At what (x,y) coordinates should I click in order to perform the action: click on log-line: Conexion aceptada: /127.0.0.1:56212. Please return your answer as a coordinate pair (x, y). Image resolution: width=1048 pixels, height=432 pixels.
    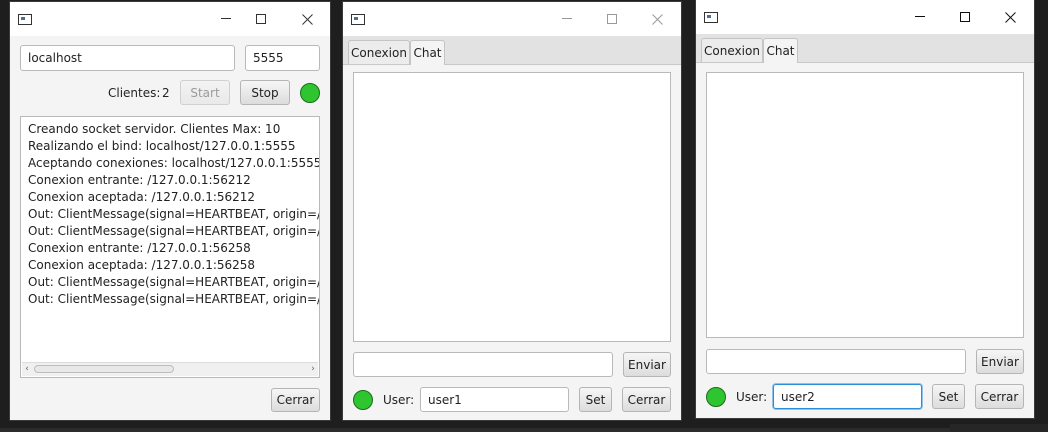
    Looking at the image, I should click on (142, 197).